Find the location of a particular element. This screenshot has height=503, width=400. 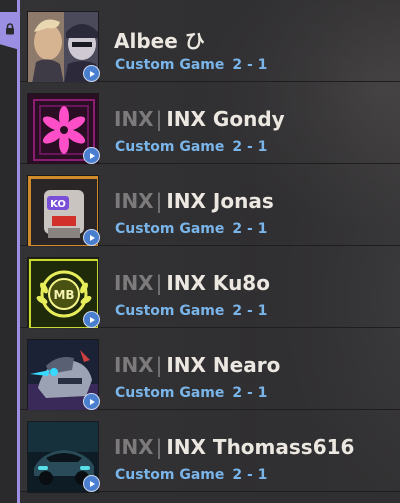

friend-name-text: INX Ku8o is located at coordinates (218, 283).